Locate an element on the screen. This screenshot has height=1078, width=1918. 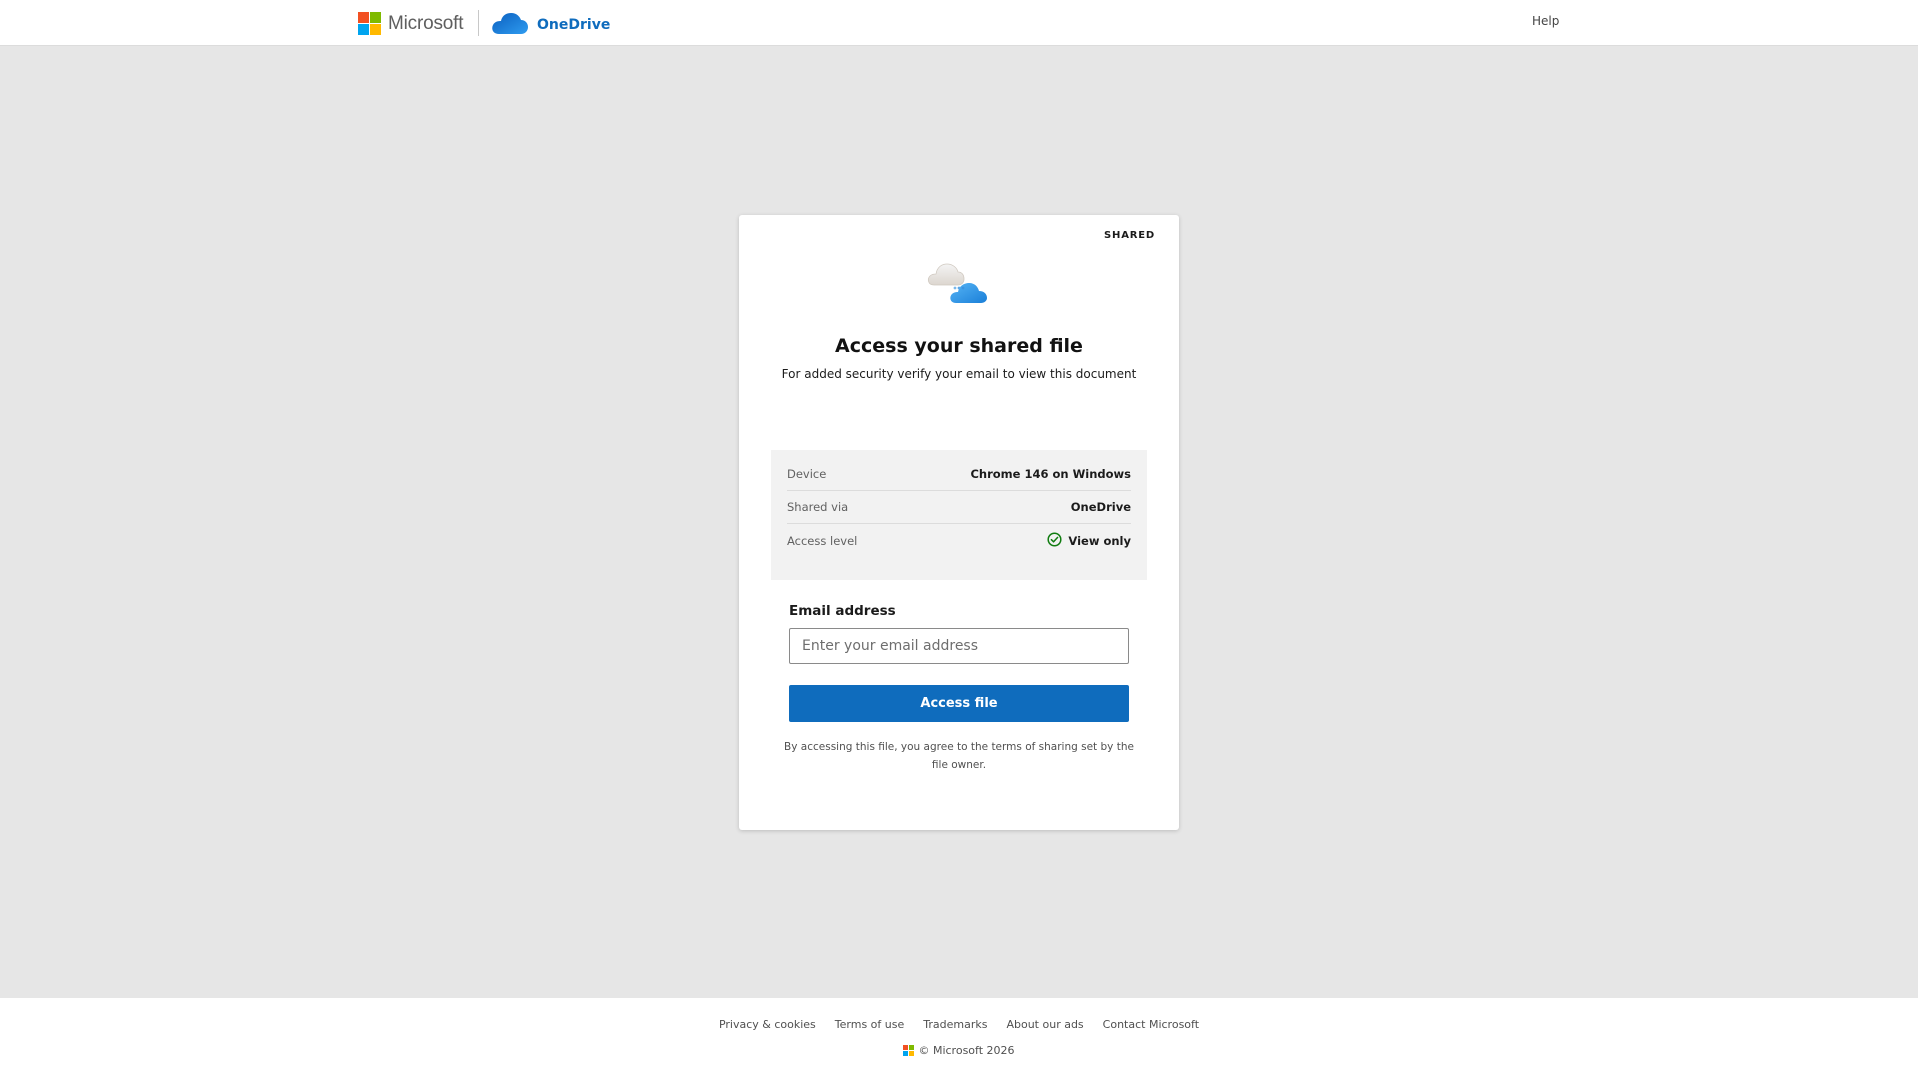
shared-badge: SHARED is located at coordinates (1129, 235).